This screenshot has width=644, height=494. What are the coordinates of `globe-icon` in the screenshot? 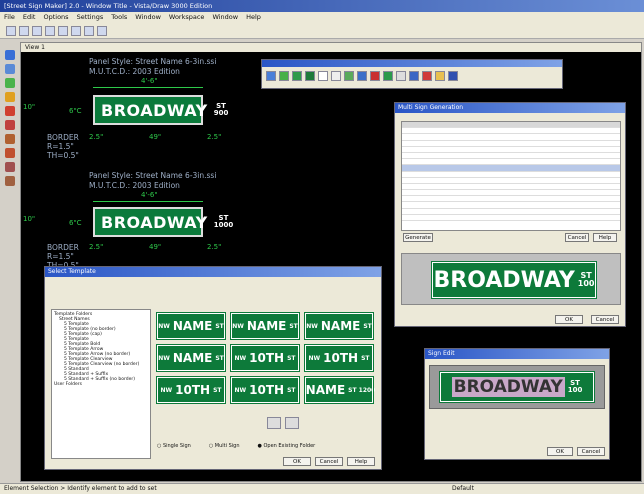 It's located at (453, 76).